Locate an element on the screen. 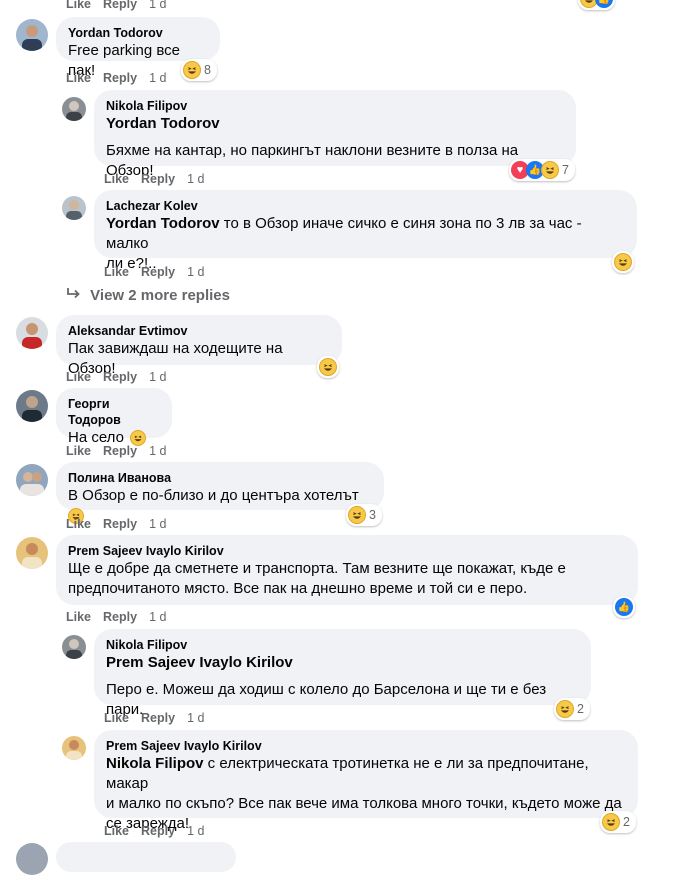  author-name: Aleksandar Evtimov is located at coordinates (199, 331).